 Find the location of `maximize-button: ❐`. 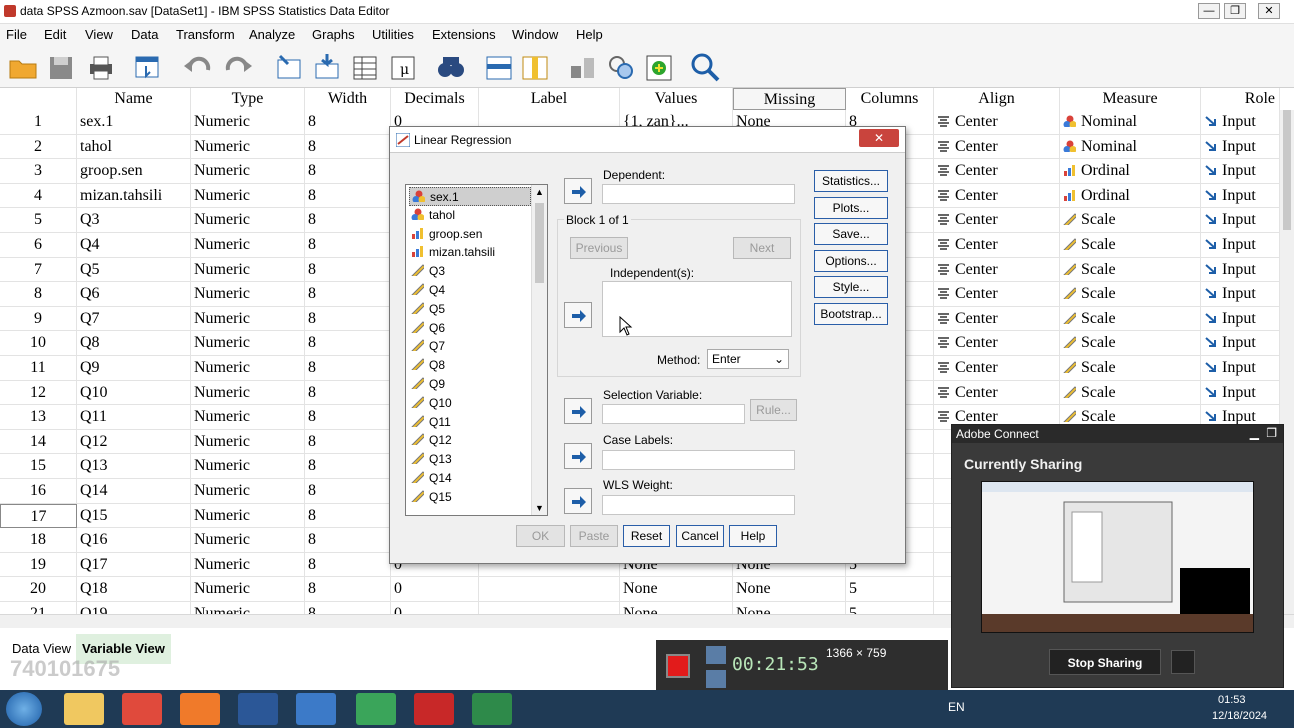

maximize-button: ❐ is located at coordinates (1235, 11).